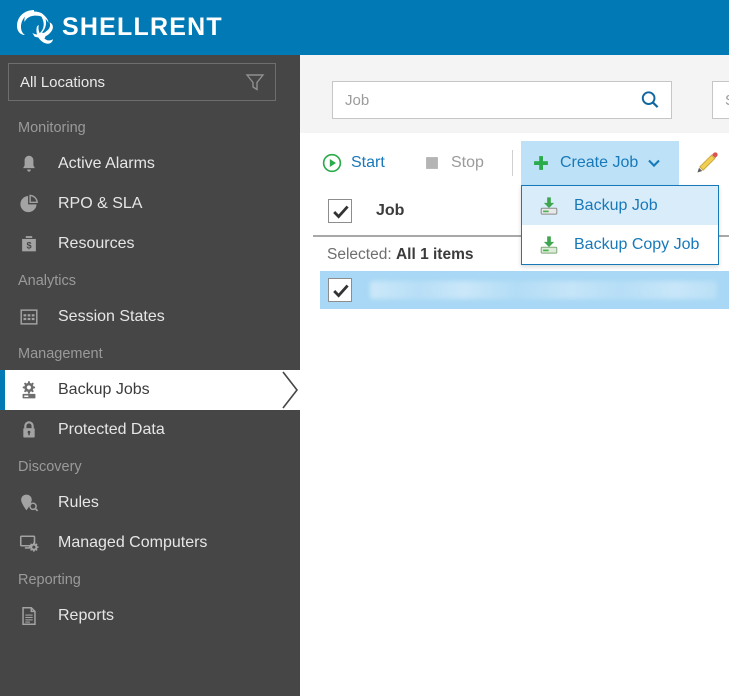 The height and width of the screenshot is (696, 729). Describe the element at coordinates (541, 163) in the screenshot. I see `plus-icon` at that location.